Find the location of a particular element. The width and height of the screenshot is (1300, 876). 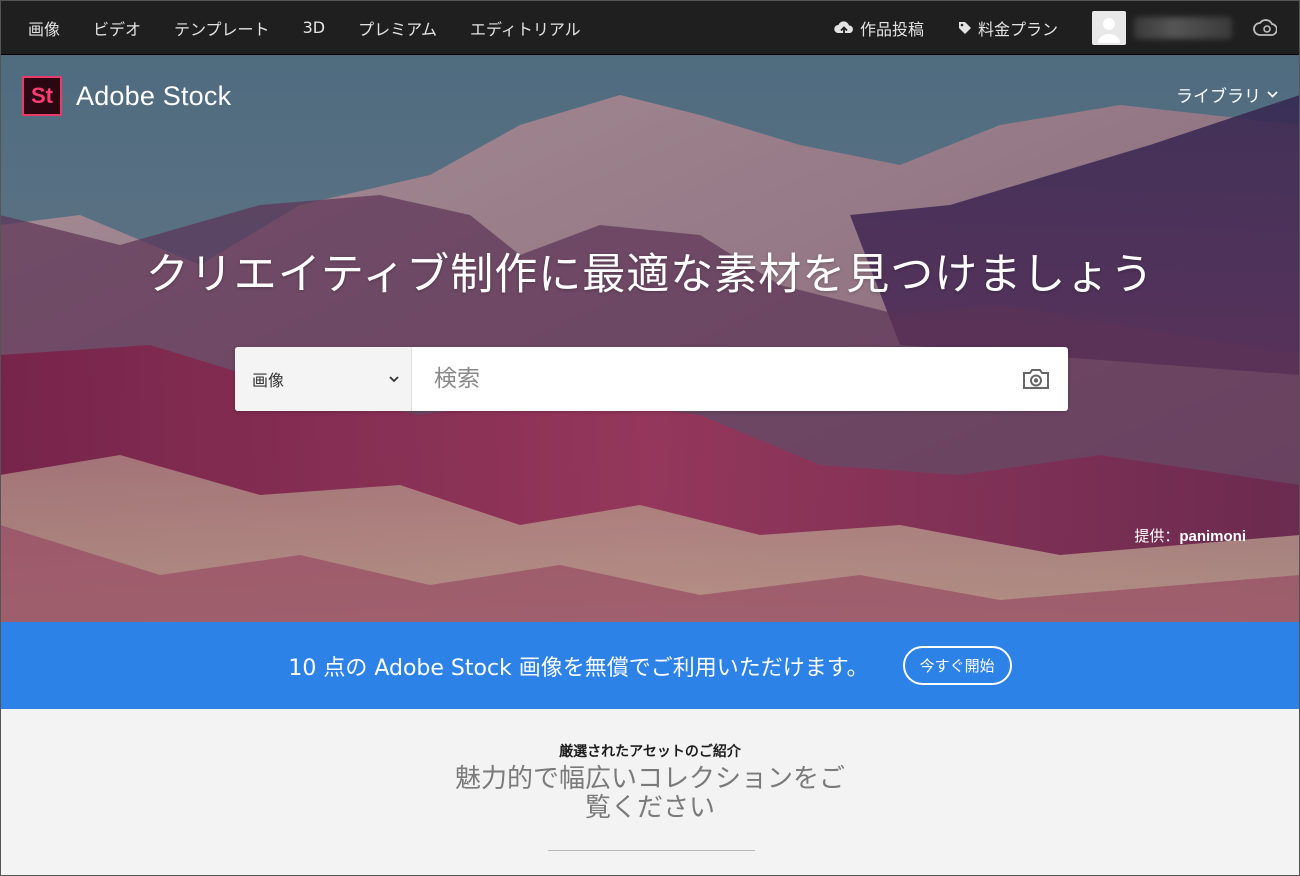

library-dropdown: ライブラリ is located at coordinates (1227, 94).